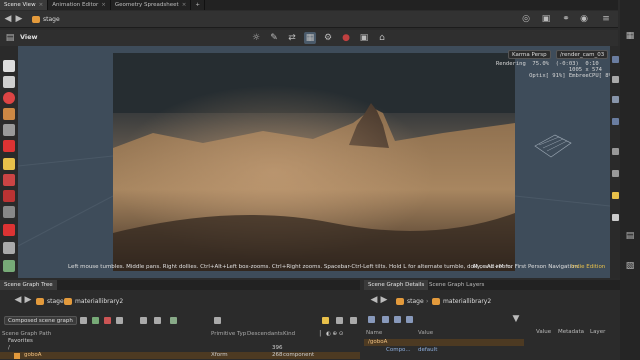 The height and width of the screenshot is (360, 640). What do you see at coordinates (9, 212) in the screenshot?
I see `view-tool-icon` at bounding box center [9, 212].